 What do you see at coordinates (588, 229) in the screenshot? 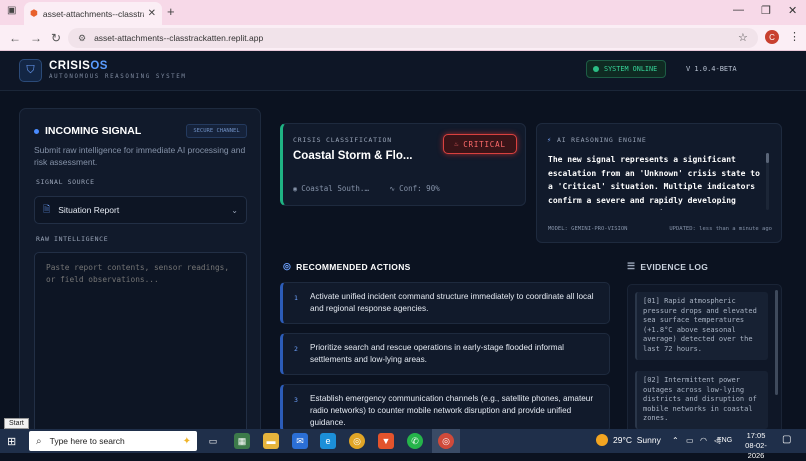
I see `model-label: MODEL: GEMINI-PRO-VISION` at bounding box center [588, 229].